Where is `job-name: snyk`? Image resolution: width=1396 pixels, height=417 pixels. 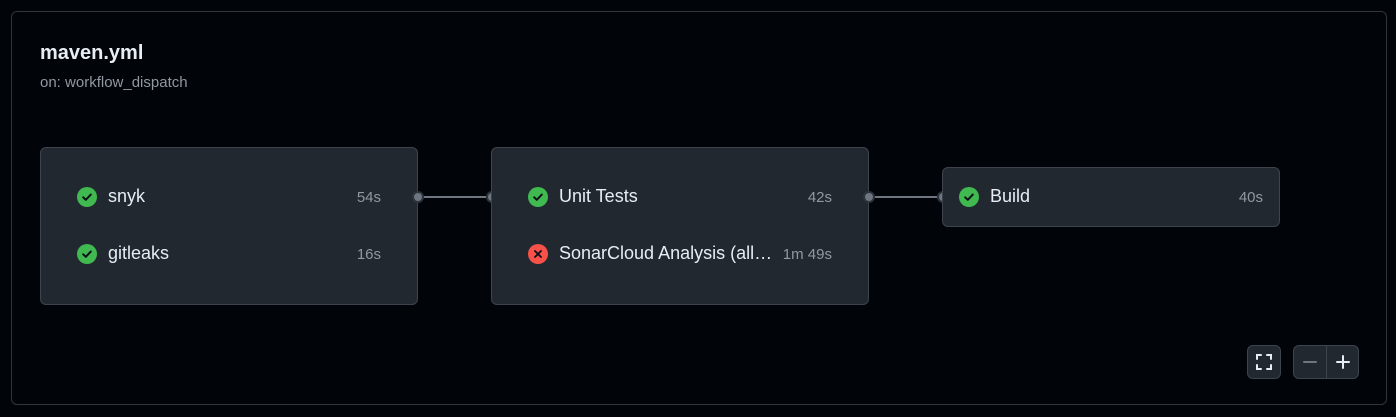
job-name: snyk is located at coordinates (127, 196).